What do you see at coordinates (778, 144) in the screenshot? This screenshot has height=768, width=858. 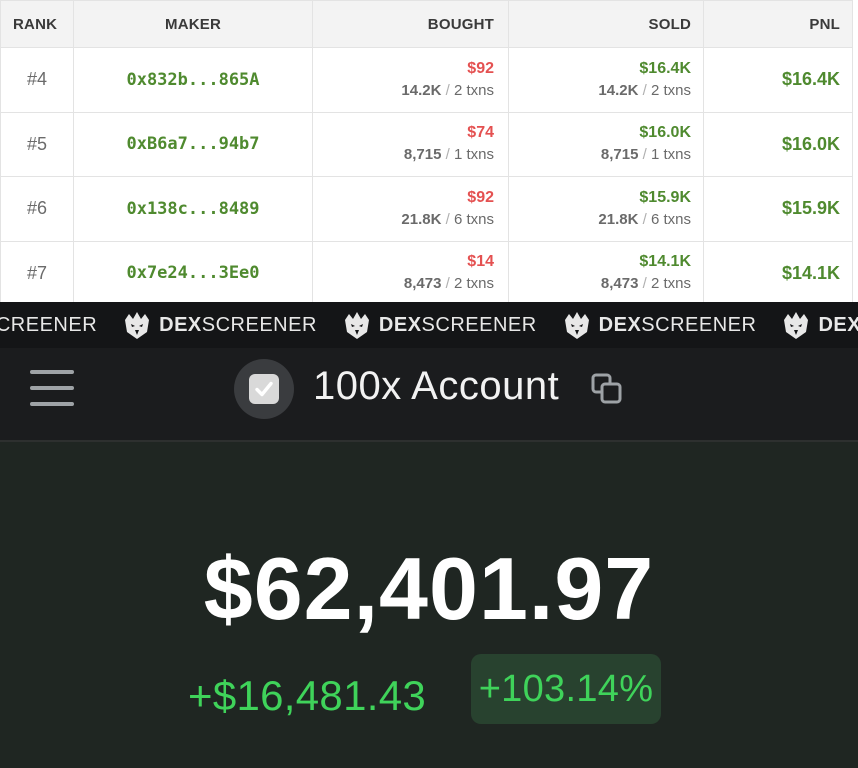 I see `pnl-cell: $16.0K` at bounding box center [778, 144].